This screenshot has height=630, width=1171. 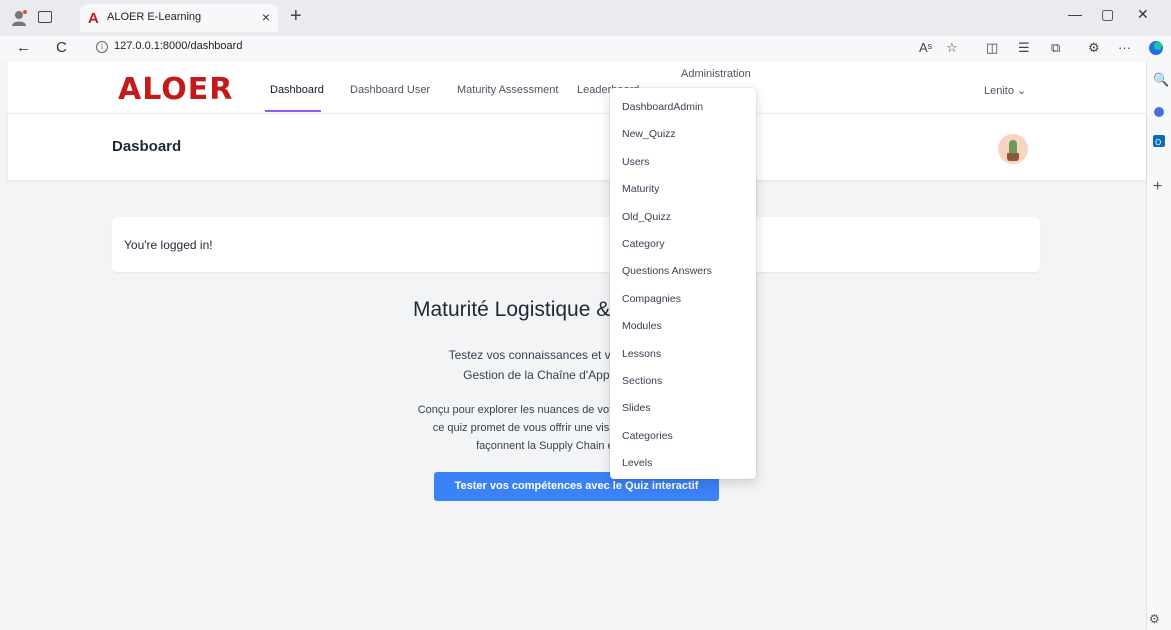 What do you see at coordinates (1075, 14) in the screenshot?
I see `minimize-icon: —` at bounding box center [1075, 14].